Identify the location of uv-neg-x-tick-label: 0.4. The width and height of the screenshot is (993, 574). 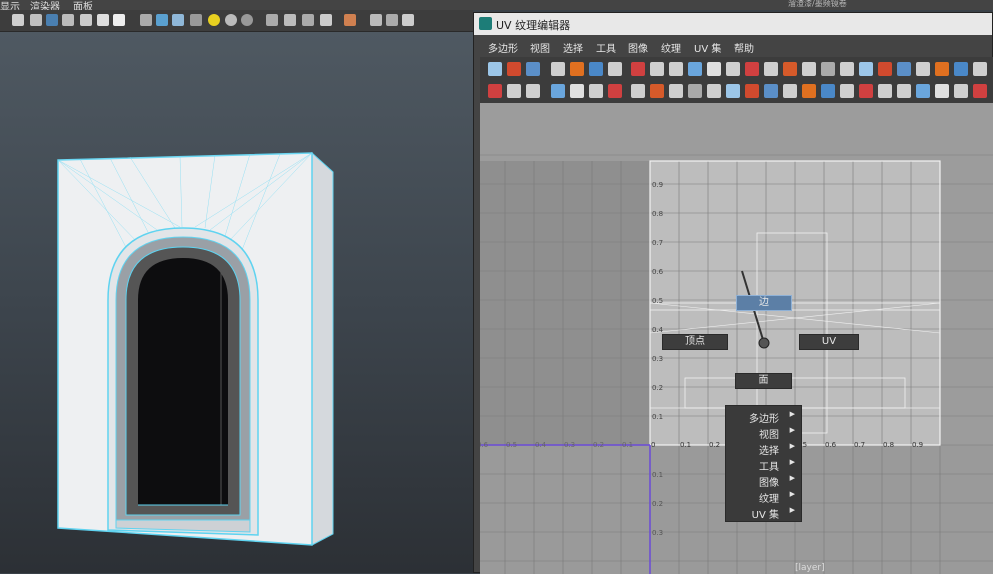
(541, 445).